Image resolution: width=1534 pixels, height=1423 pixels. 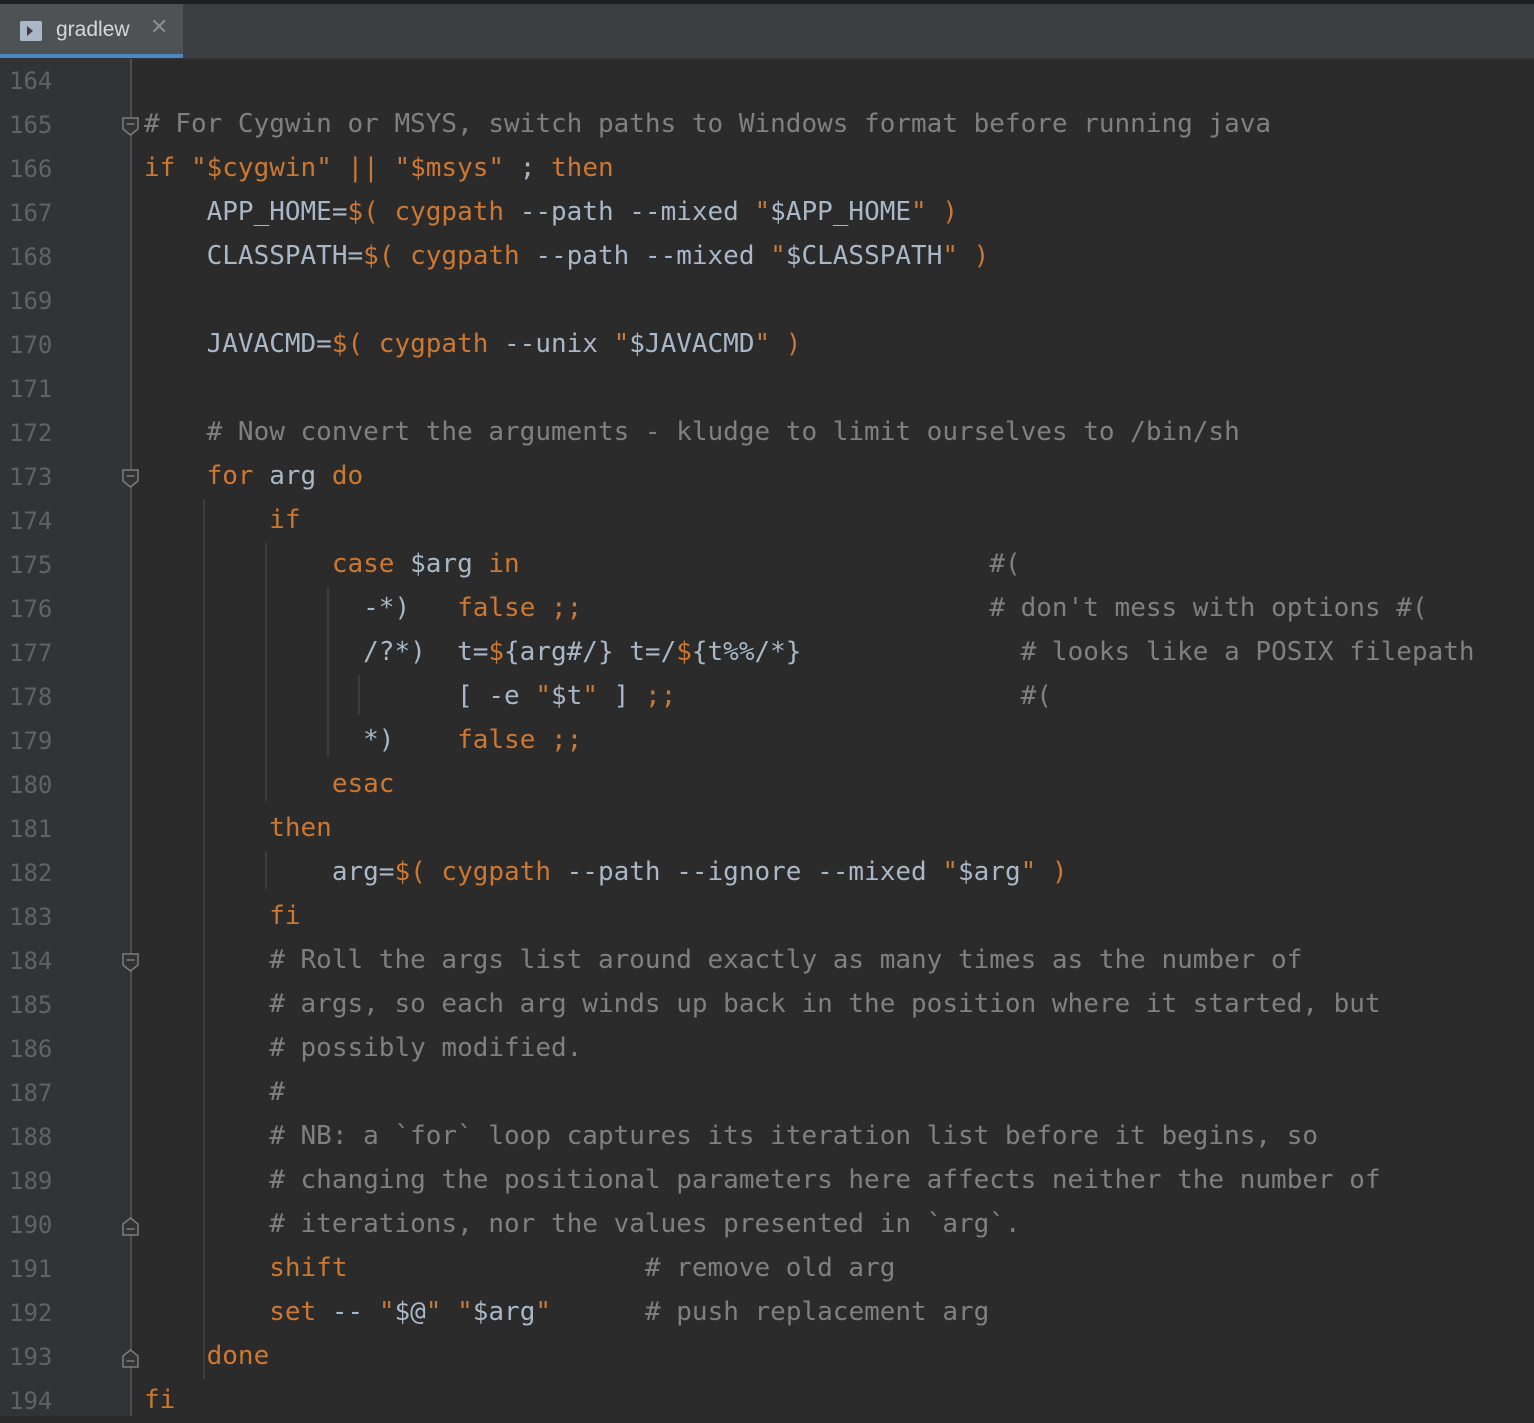 I want to click on code-line: 179 *) false ;;, so click(x=767, y=741).